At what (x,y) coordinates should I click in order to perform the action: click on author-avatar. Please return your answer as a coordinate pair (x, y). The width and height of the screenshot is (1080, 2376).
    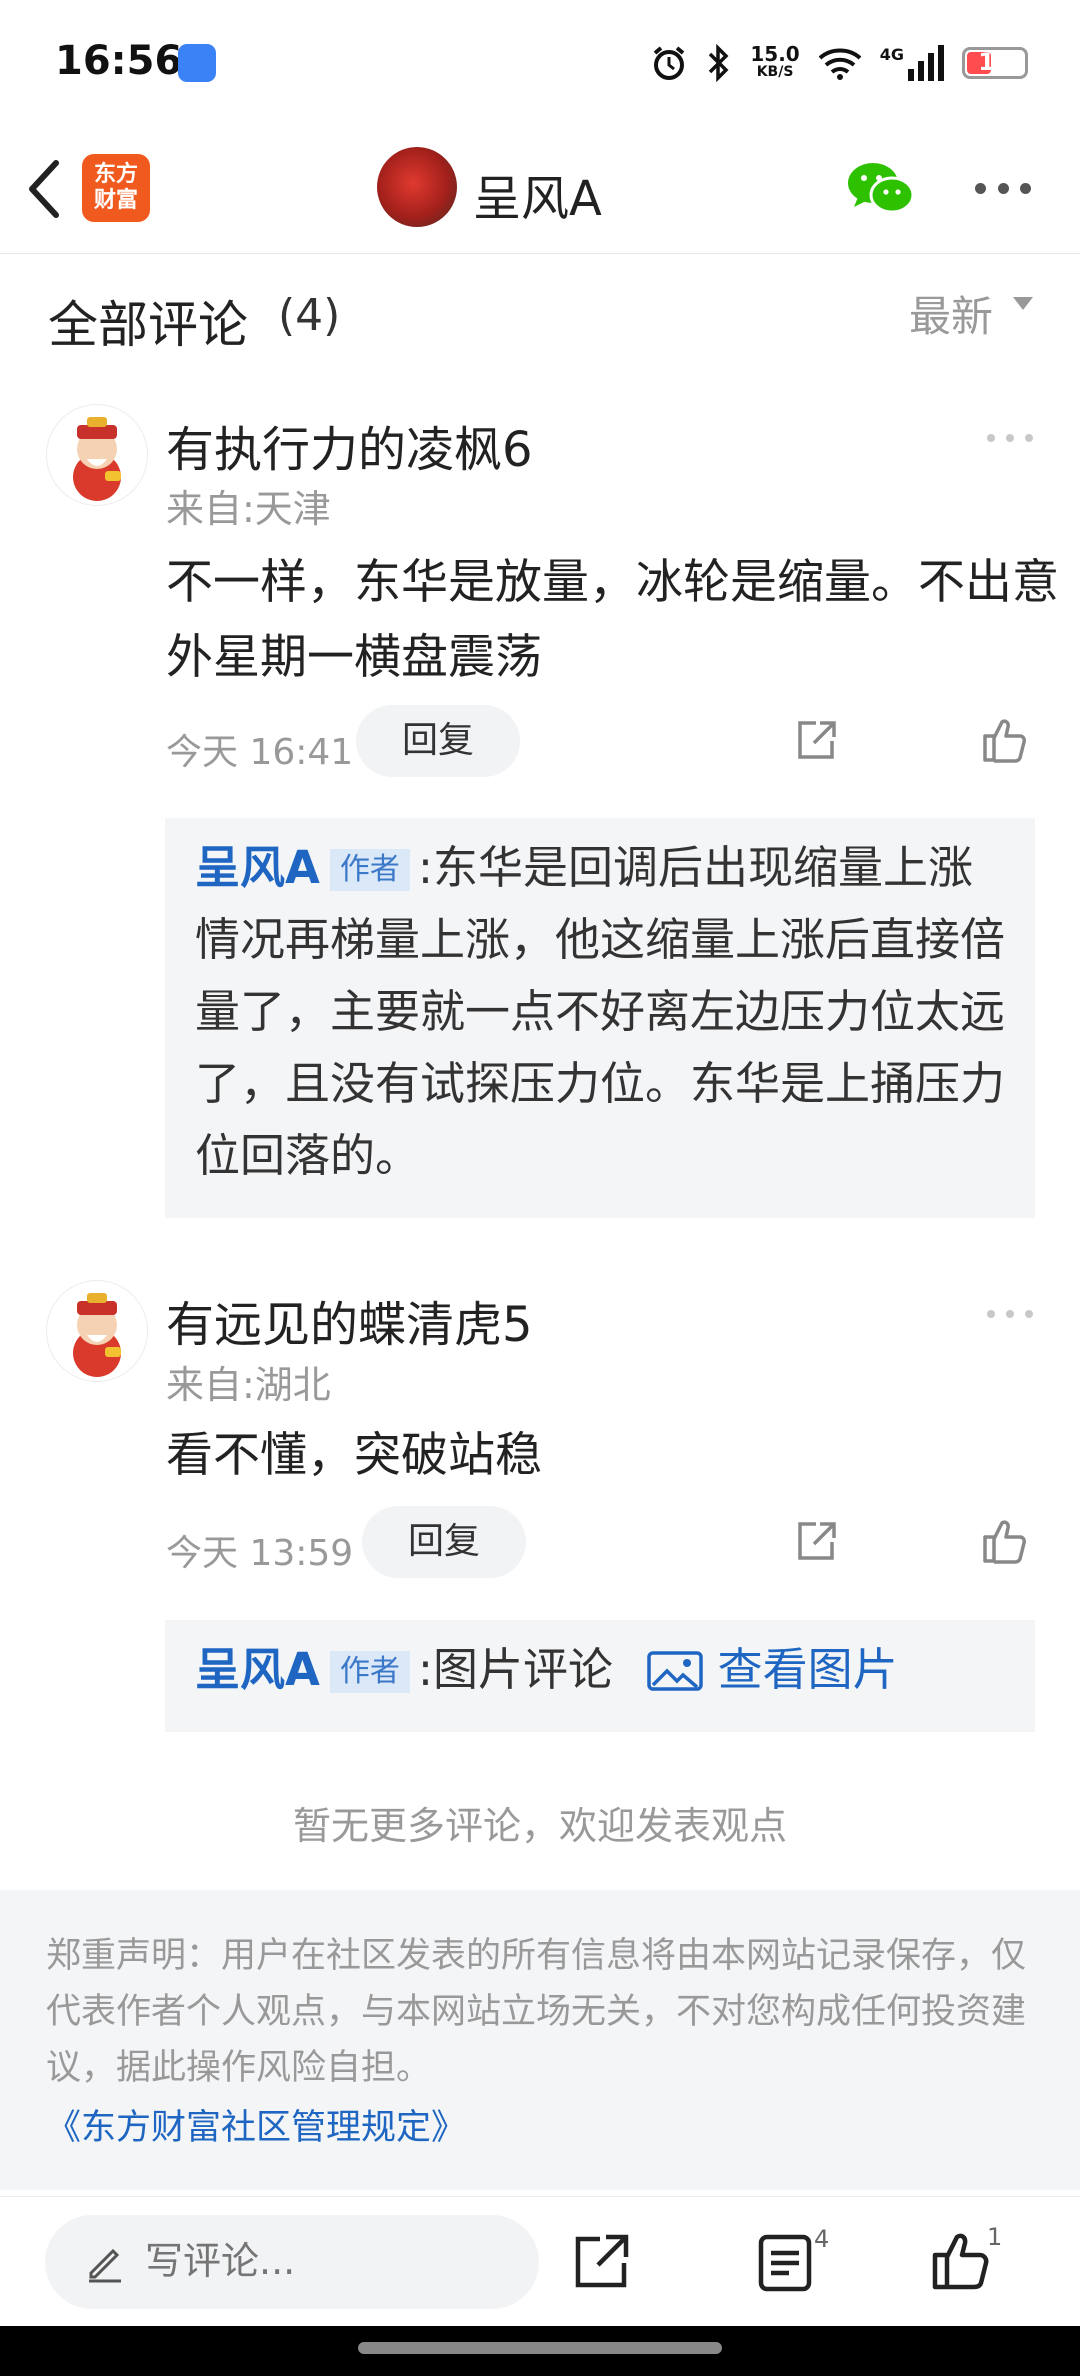
    Looking at the image, I should click on (417, 187).